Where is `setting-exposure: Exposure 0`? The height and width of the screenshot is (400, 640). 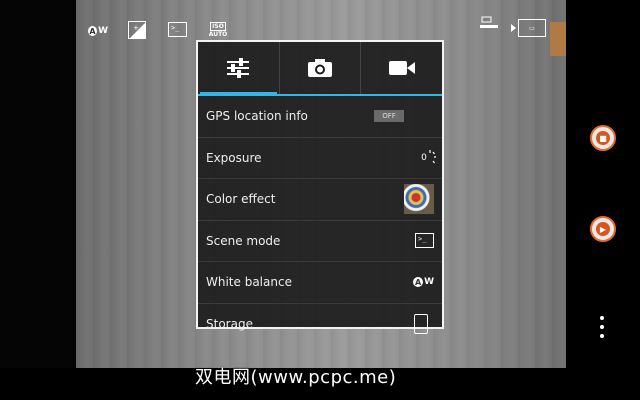 setting-exposure: Exposure 0 is located at coordinates (320, 158).